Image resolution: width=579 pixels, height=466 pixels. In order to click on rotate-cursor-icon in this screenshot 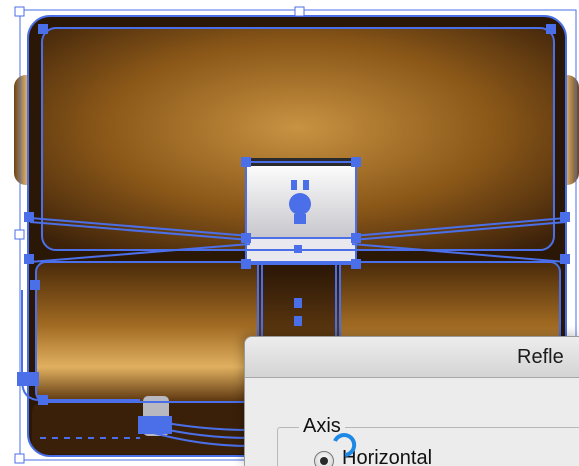, I will do `click(345, 445)`.